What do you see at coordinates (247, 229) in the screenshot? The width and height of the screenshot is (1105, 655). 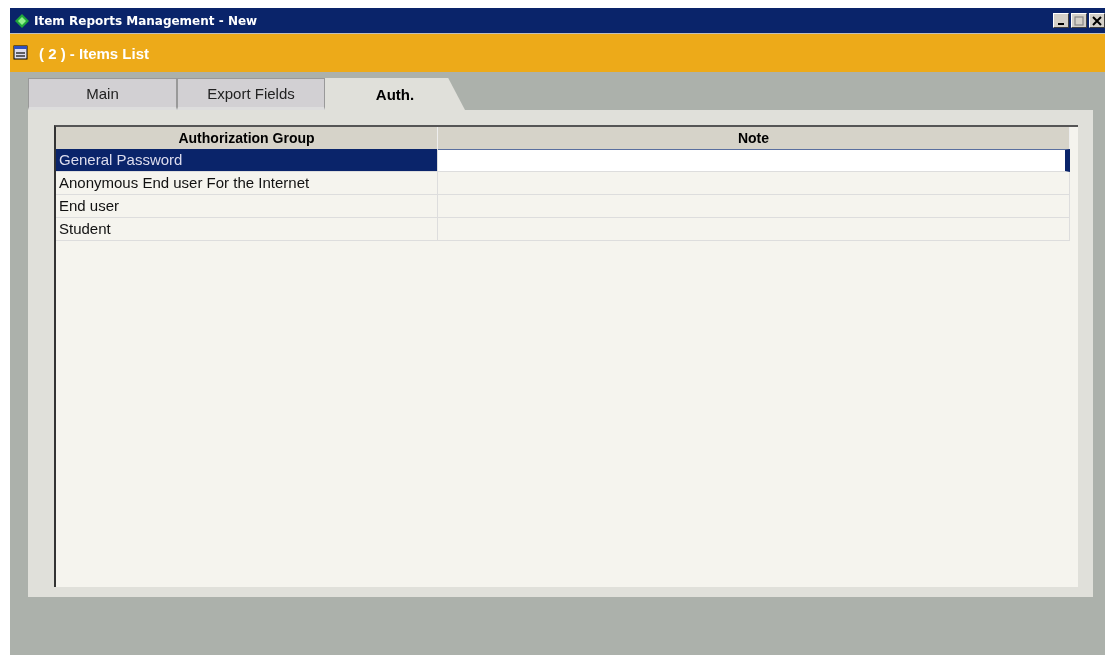 I see `table-cell: Student` at bounding box center [247, 229].